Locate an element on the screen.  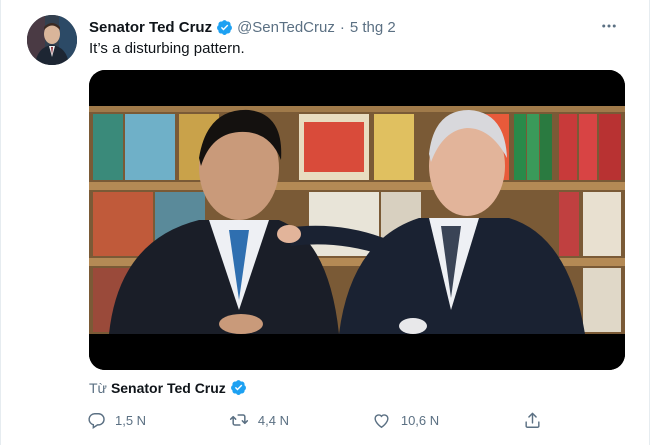
tweet-actions: 1,5 N 4,4 N 10,6 N is located at coordinates (314, 420).